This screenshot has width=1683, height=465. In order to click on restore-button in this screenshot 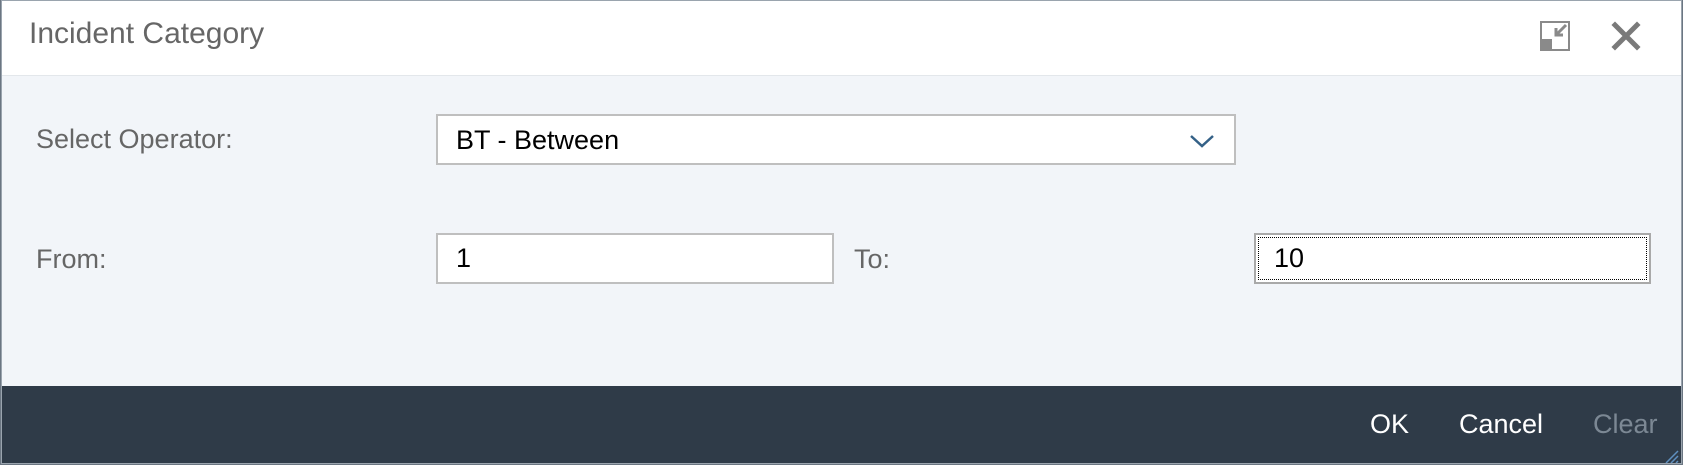, I will do `click(1555, 36)`.